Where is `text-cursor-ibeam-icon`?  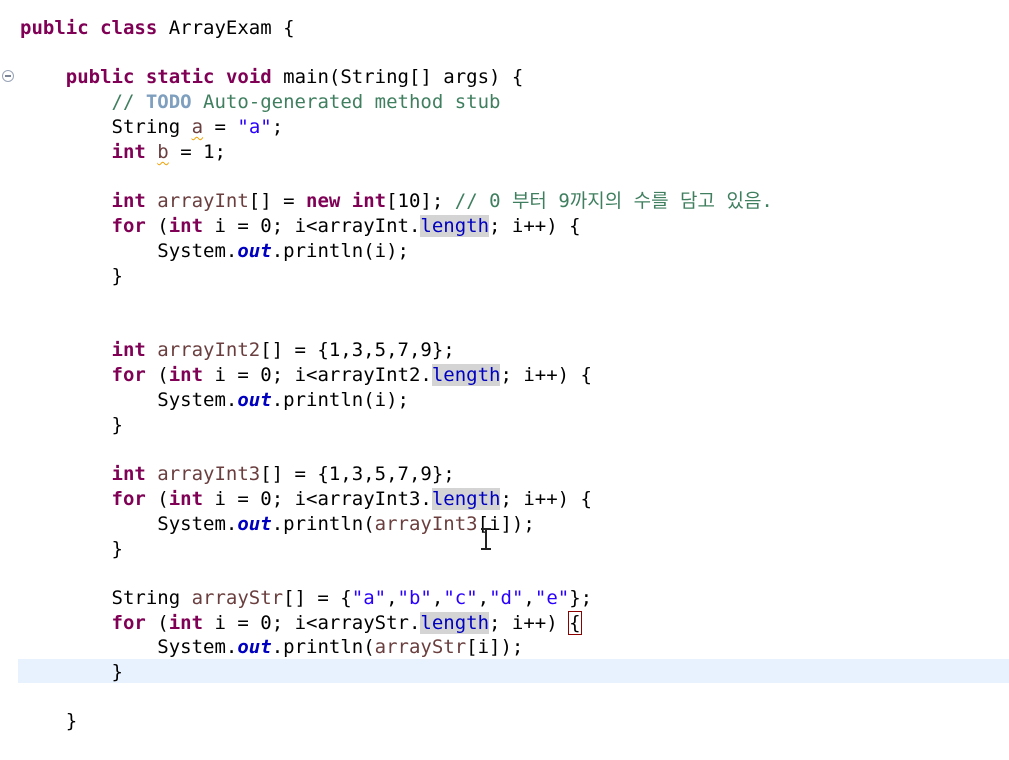
text-cursor-ibeam-icon is located at coordinates (486, 539).